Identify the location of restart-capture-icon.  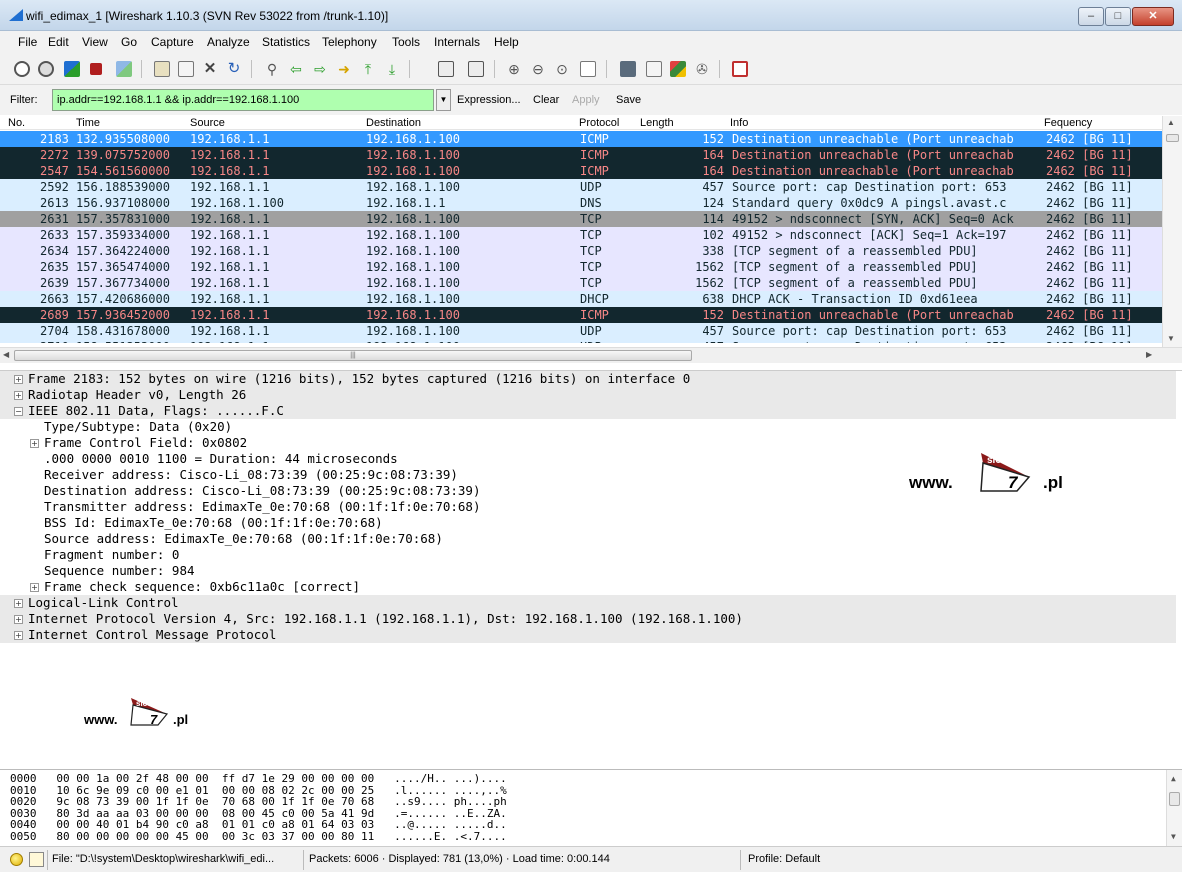
(124, 69).